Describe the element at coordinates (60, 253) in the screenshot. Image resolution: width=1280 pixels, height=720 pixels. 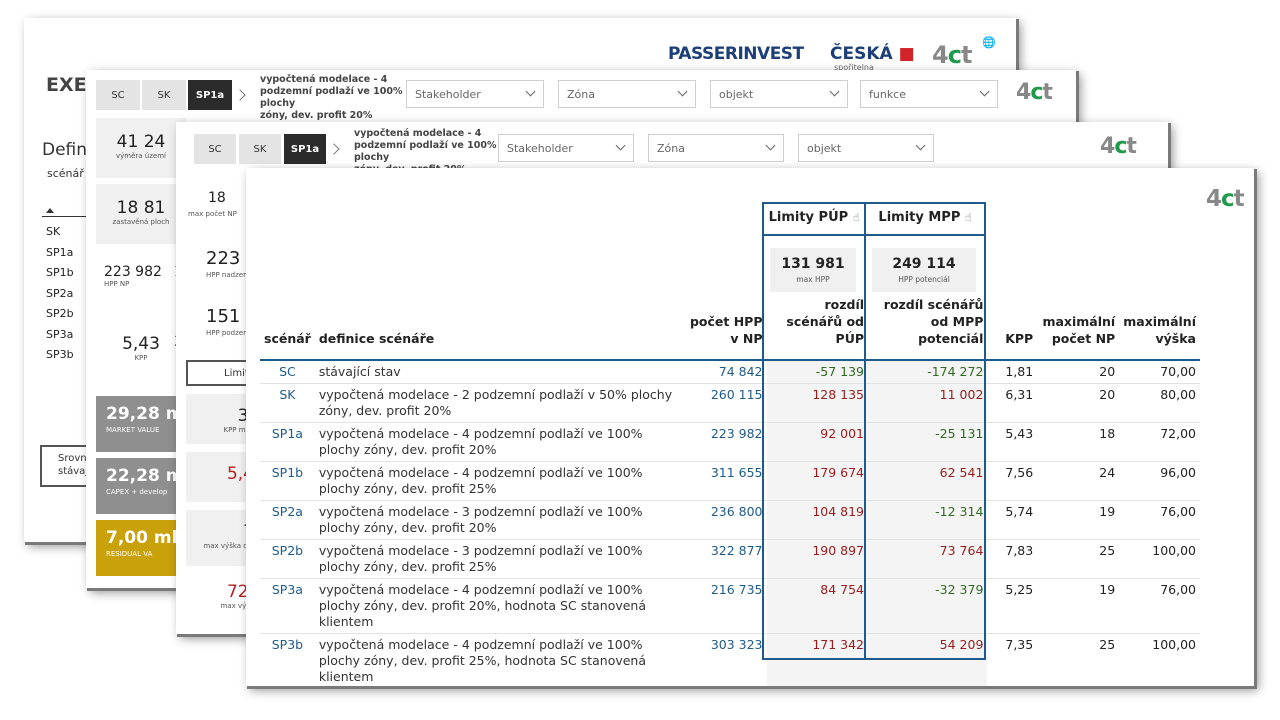
I see `scenario-list-item: SP1a` at that location.